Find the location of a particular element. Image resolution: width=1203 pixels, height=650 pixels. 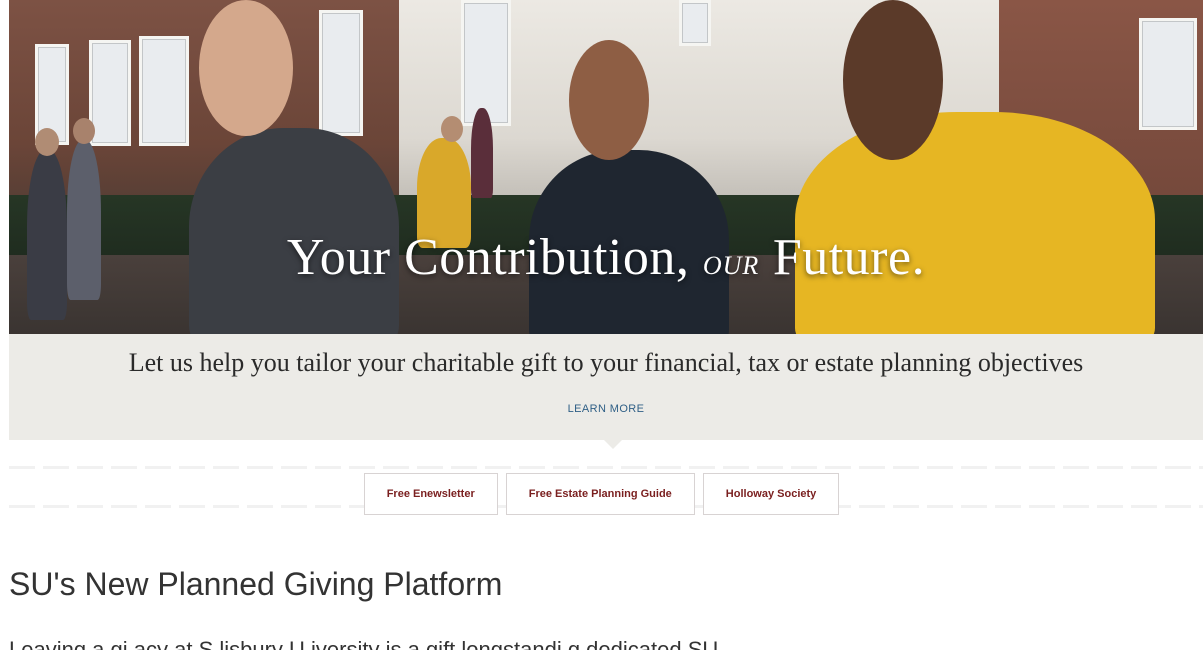

section-title: SU's New Planned Giving Platform is located at coordinates (256, 584).